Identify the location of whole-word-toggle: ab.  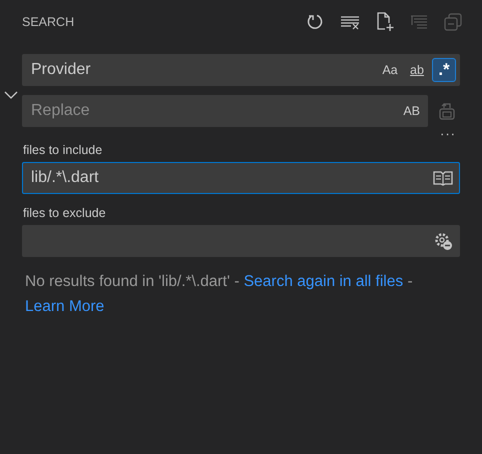
(417, 70).